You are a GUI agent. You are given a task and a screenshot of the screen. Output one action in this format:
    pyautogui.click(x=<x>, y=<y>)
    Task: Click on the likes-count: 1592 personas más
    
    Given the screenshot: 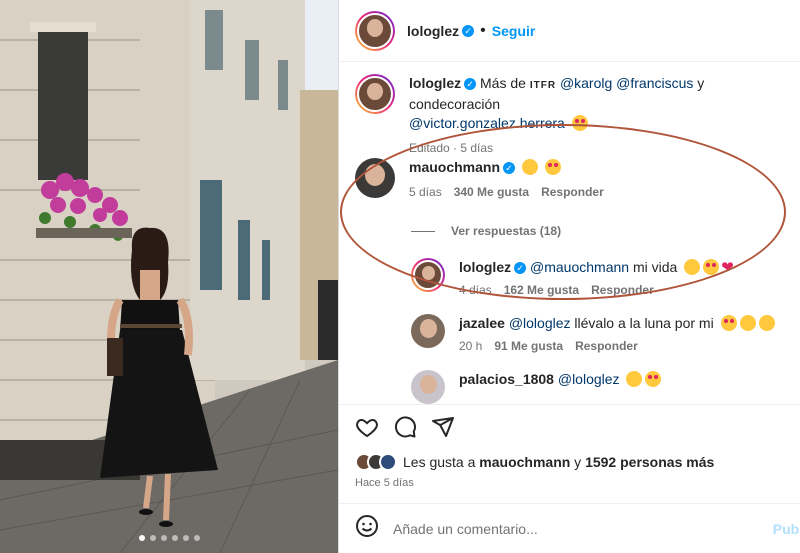 What is the action you would take?
    pyautogui.click(x=649, y=462)
    